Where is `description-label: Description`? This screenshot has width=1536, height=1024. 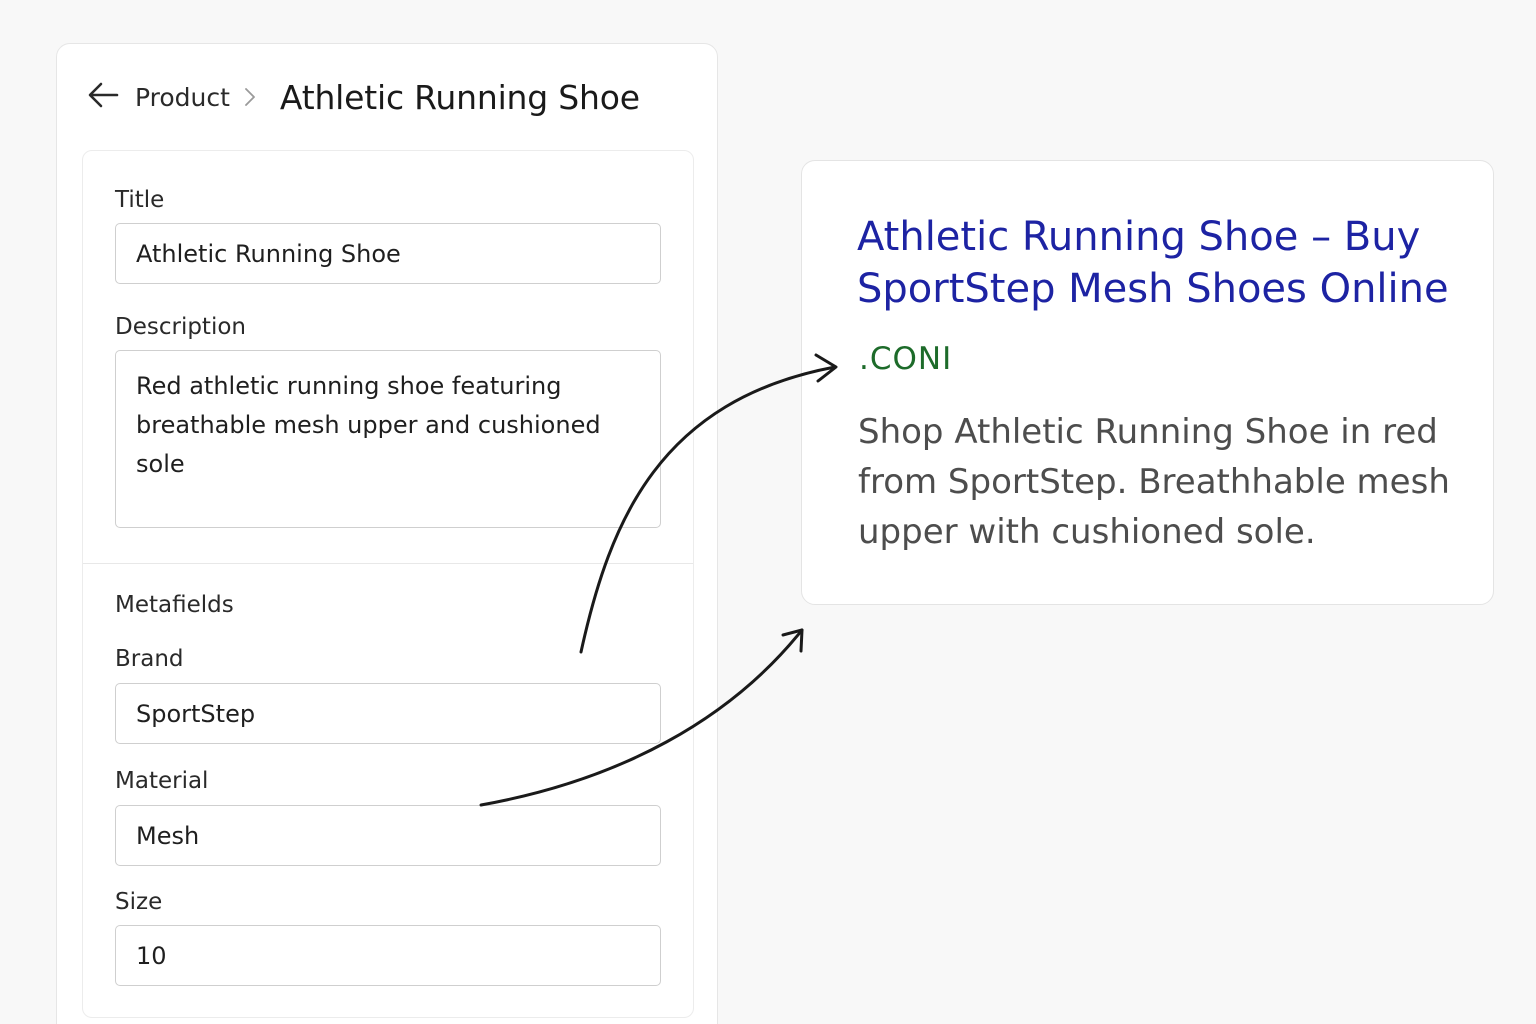 description-label: Description is located at coordinates (180, 327).